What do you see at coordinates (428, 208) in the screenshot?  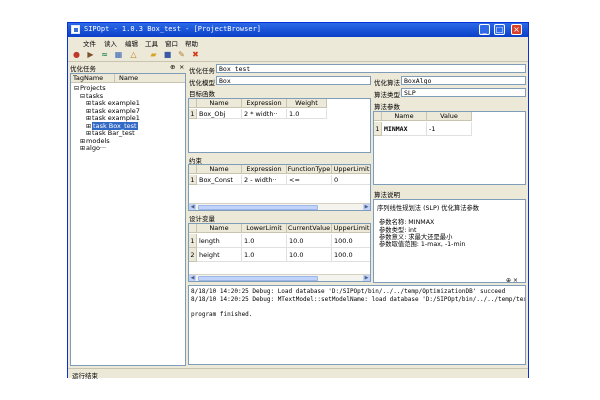 I see `algo-desc-line: 序列线性规划法 (SLP) 优化算法参数` at bounding box center [428, 208].